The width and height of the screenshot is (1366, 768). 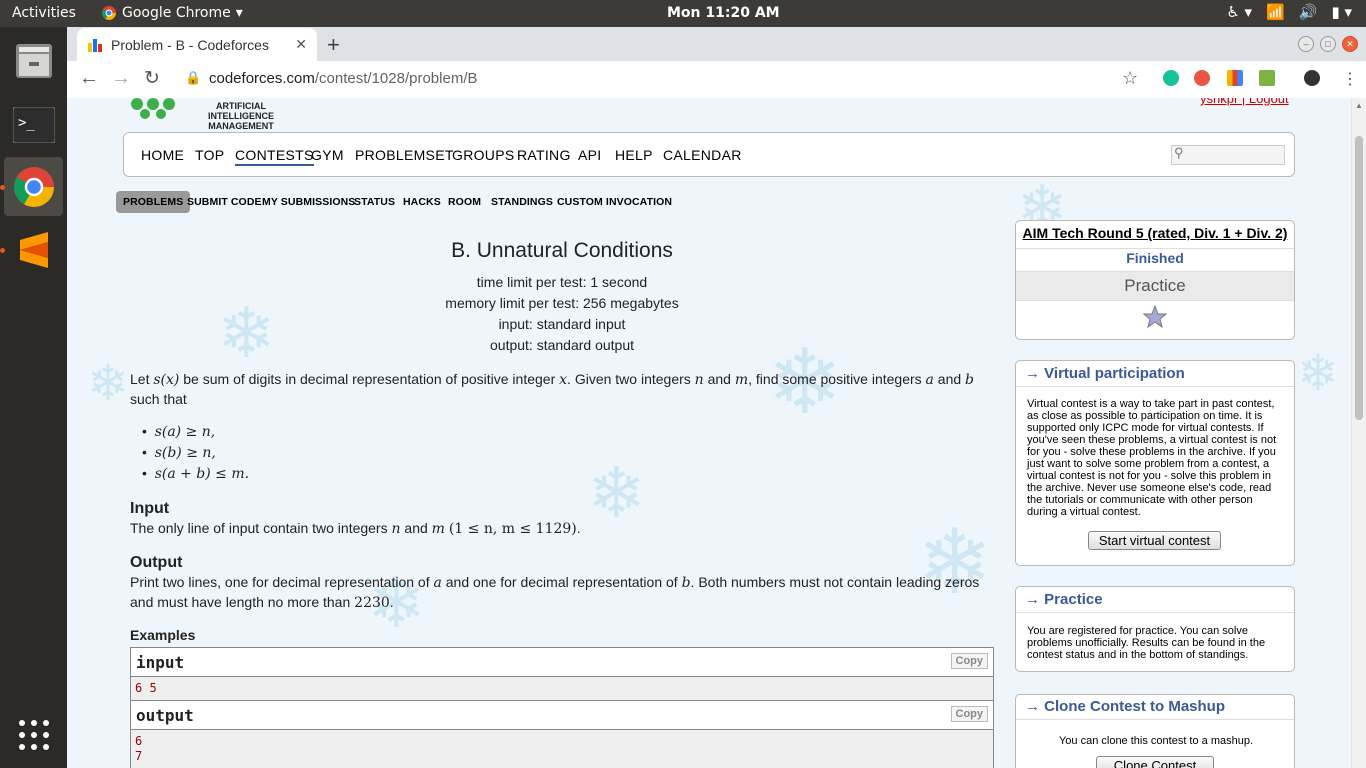 What do you see at coordinates (1341, 12) in the screenshot?
I see `battery-icon: ▮ ▾` at bounding box center [1341, 12].